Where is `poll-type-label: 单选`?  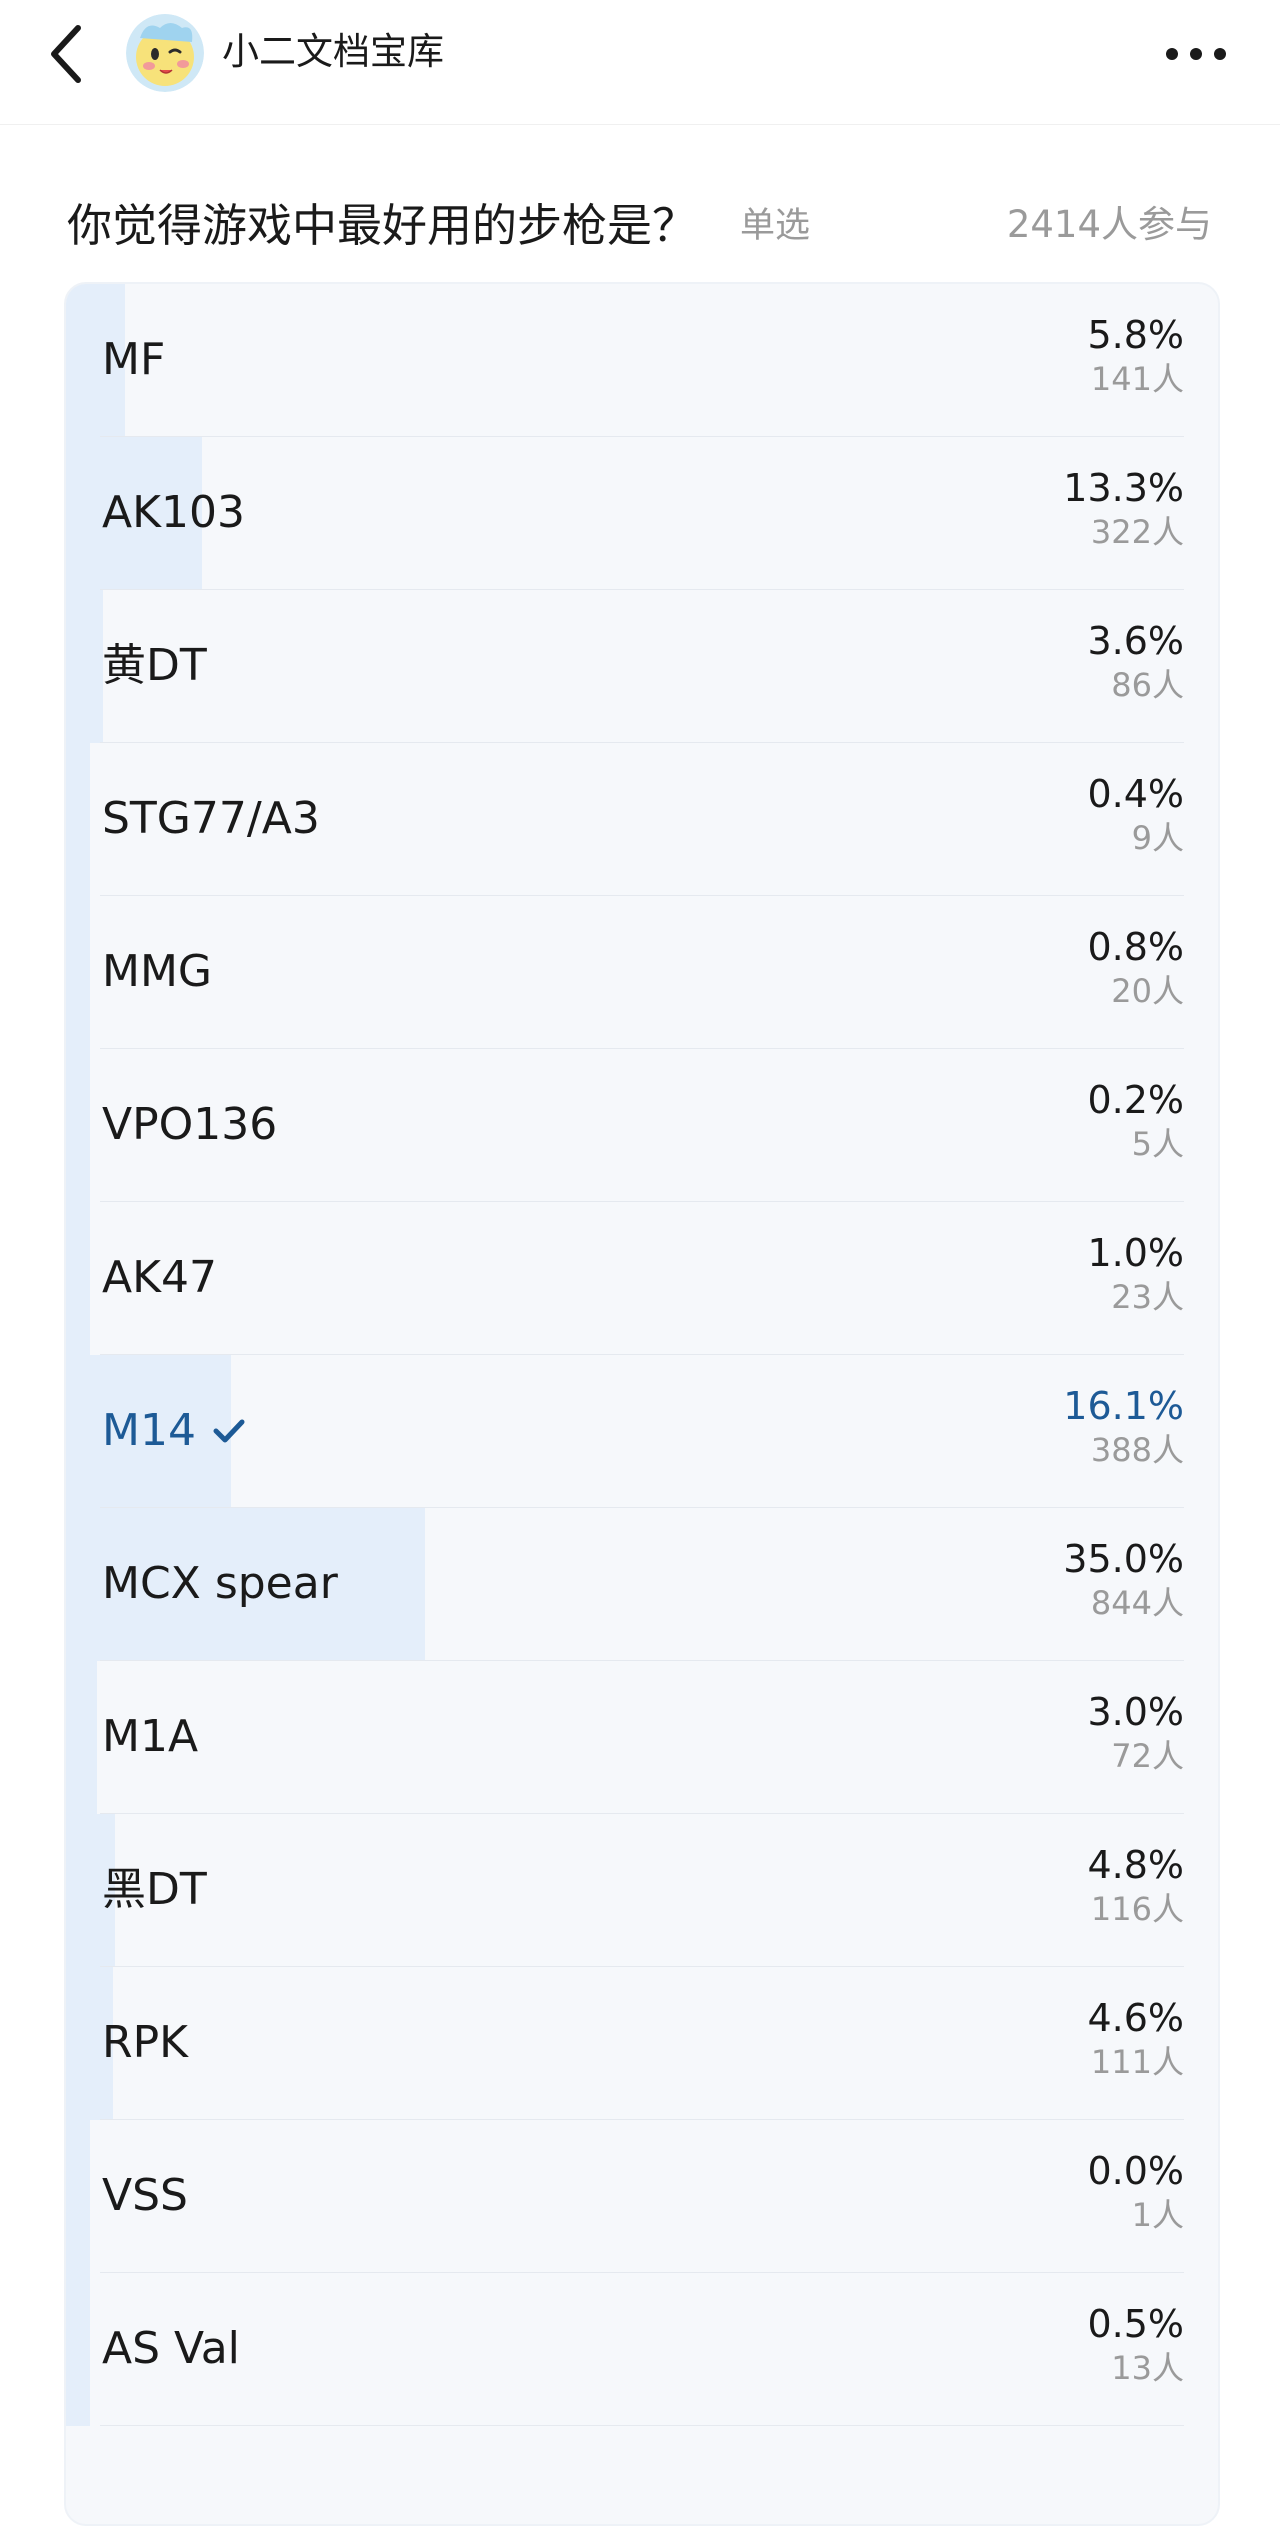 poll-type-label: 单选 is located at coordinates (775, 226).